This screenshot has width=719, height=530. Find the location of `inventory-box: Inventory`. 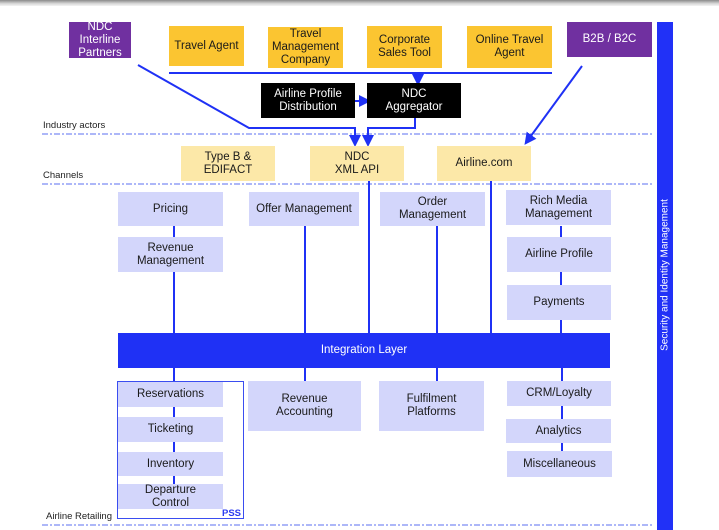

inventory-box: Inventory is located at coordinates (170, 464).